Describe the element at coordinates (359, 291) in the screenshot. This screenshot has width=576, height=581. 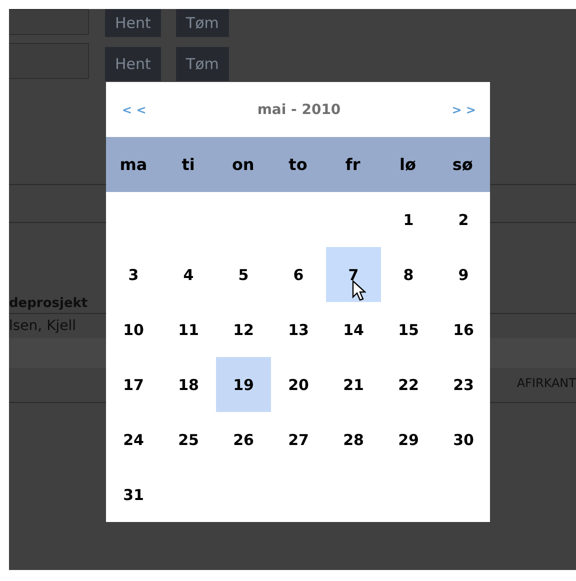
I see `mouse-pointer-icon` at that location.